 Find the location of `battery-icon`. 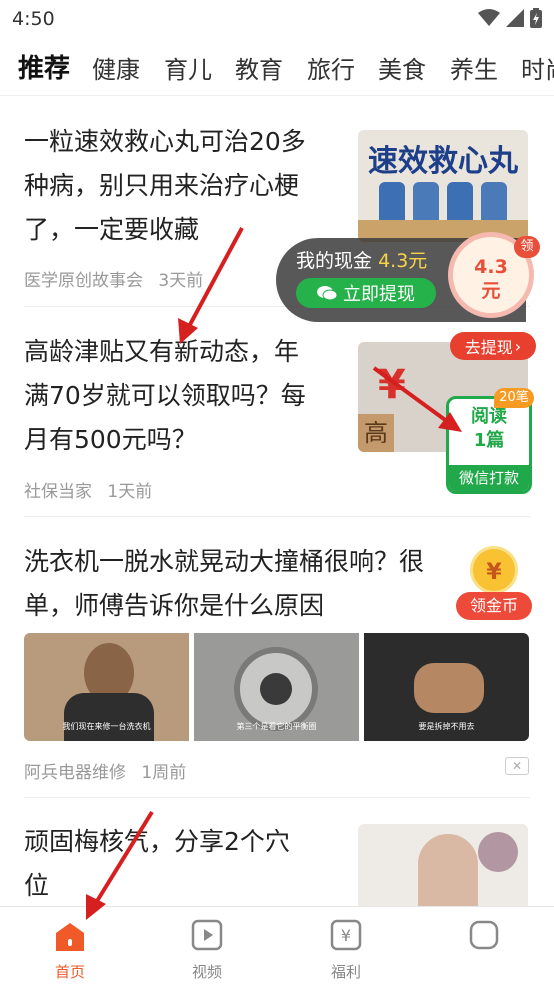

battery-icon is located at coordinates (536, 18).